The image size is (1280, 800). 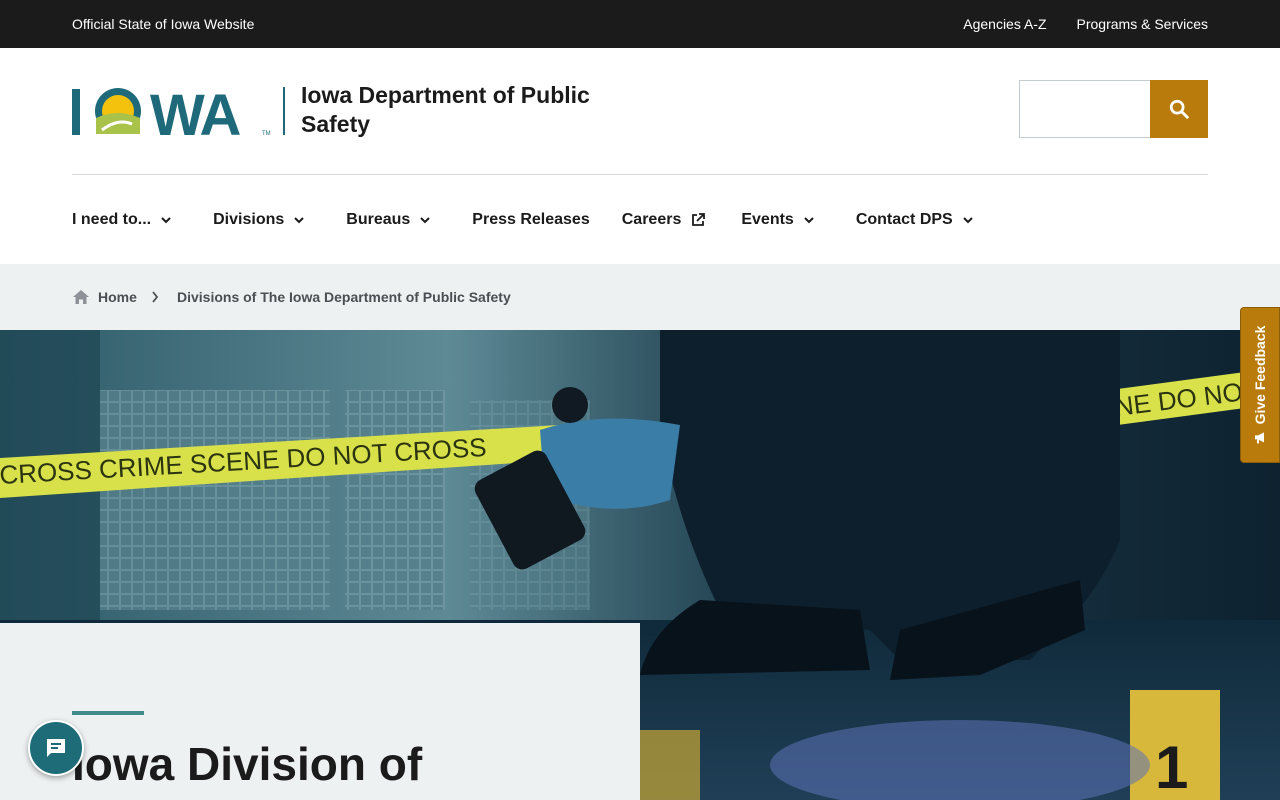 What do you see at coordinates (163, 24) in the screenshot?
I see `official-site-label: Official State of Iowa Website` at bounding box center [163, 24].